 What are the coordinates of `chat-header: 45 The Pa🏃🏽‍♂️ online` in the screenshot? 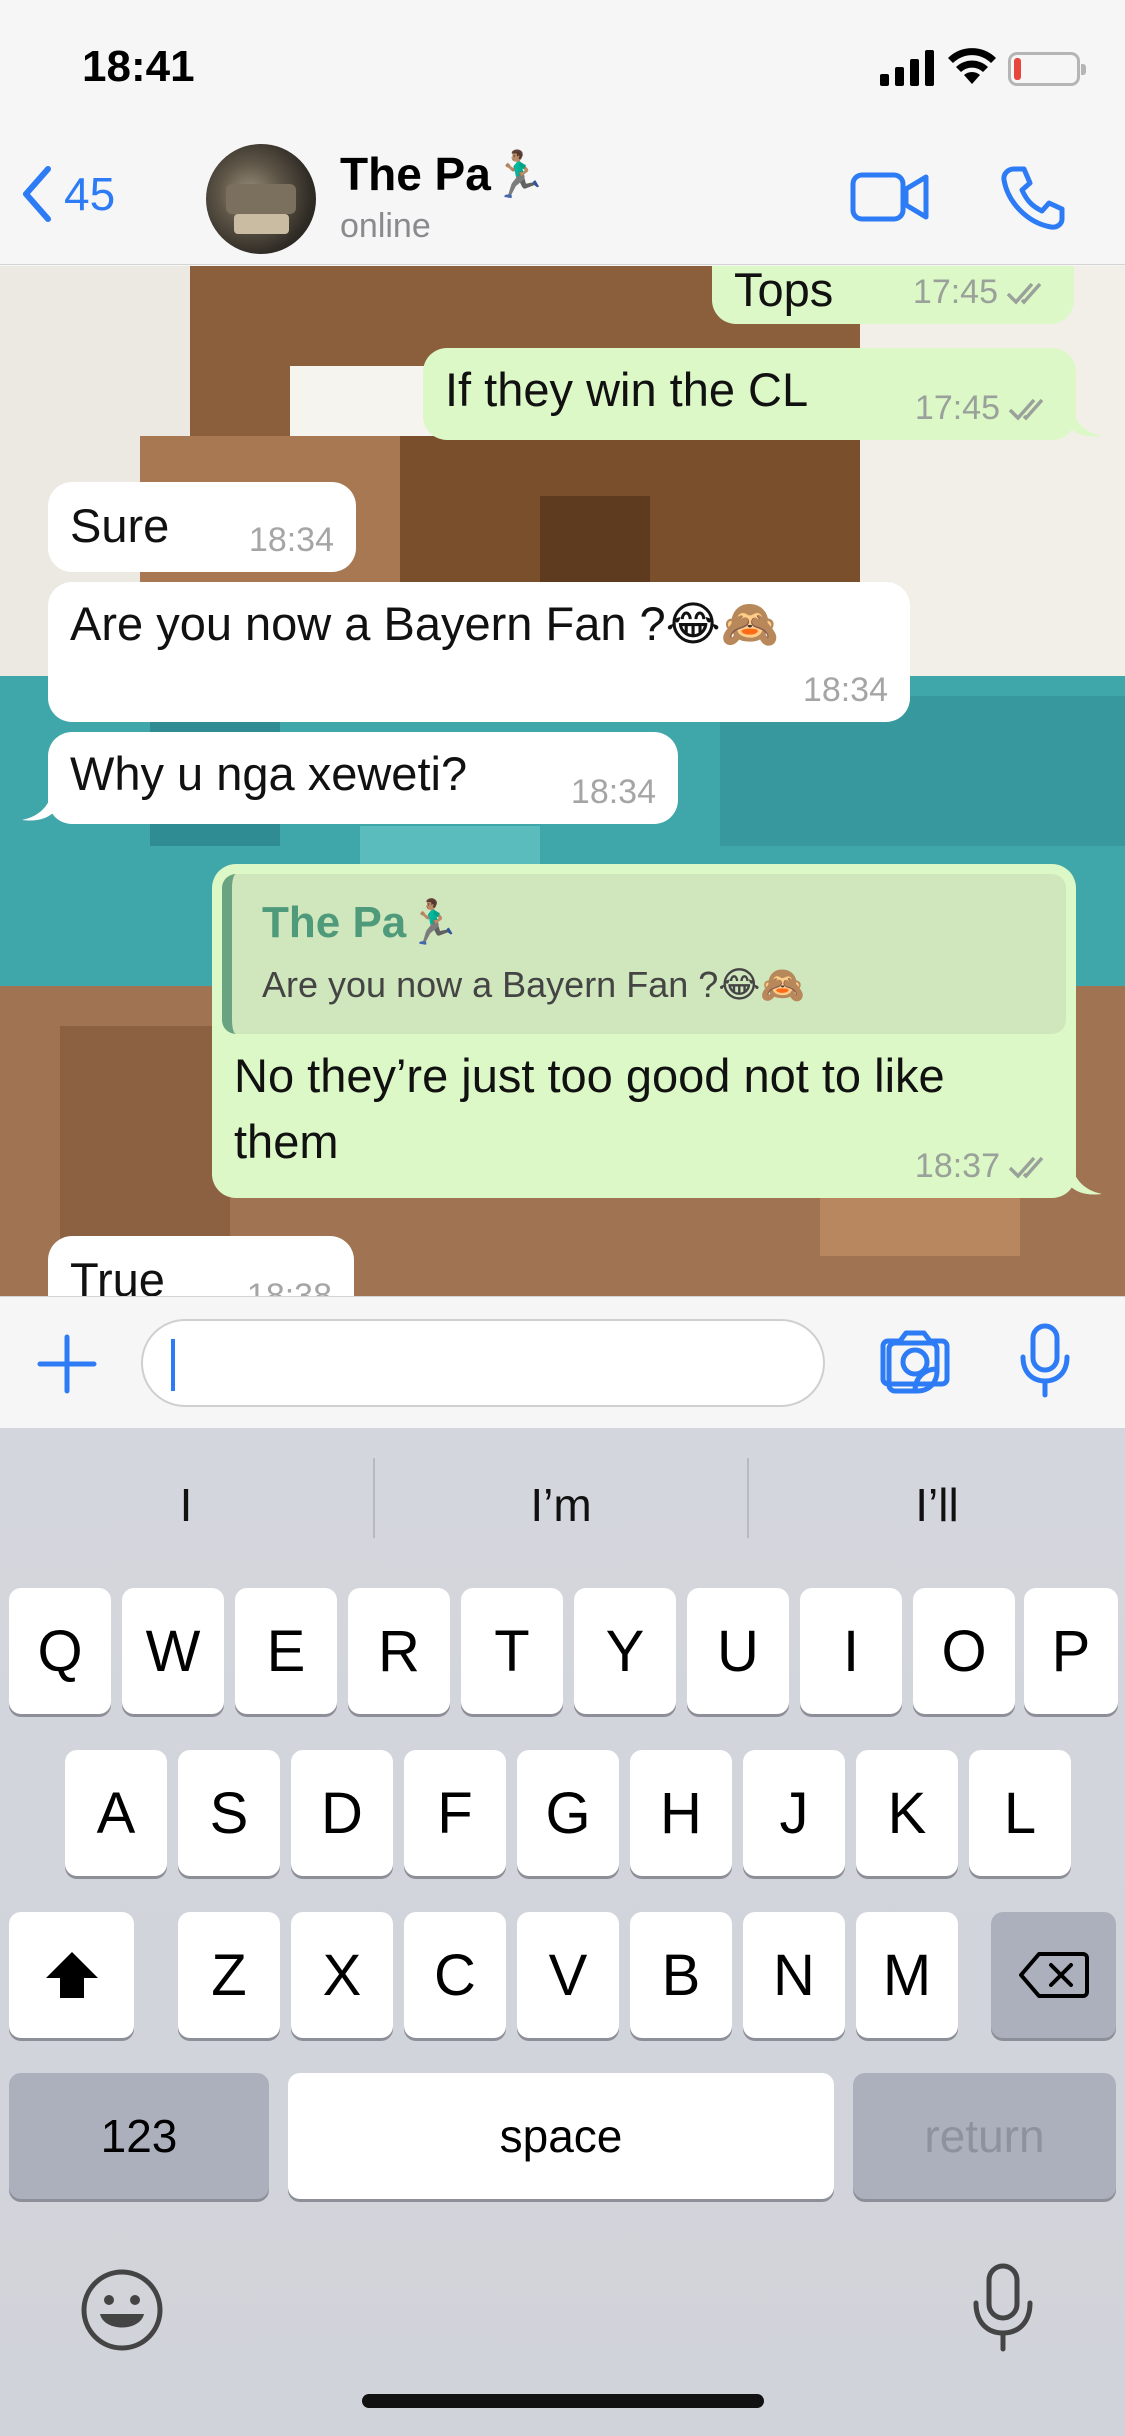 It's located at (562, 200).